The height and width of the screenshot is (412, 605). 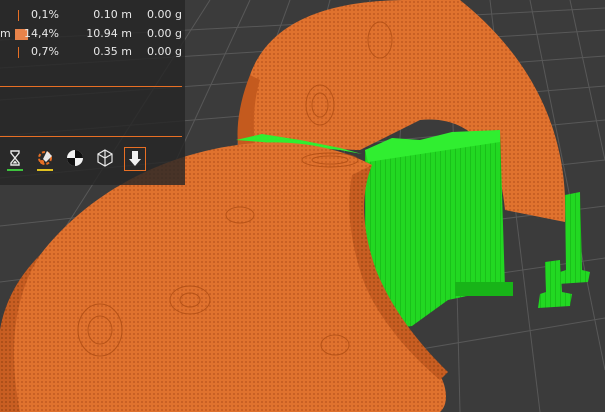 I want to click on tool-wireframe, so click(x=105, y=159).